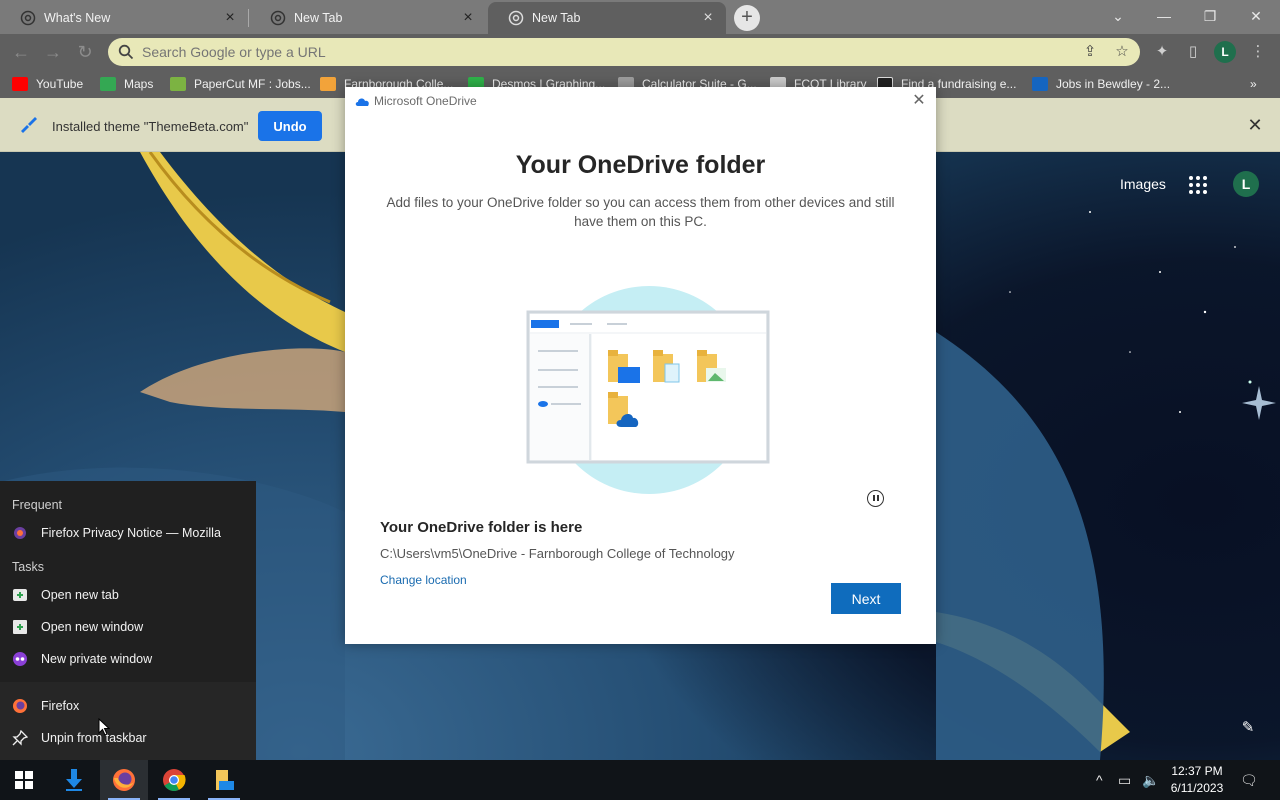 The height and width of the screenshot is (800, 1280). I want to click on share-icon: ⇪, so click(1090, 52).